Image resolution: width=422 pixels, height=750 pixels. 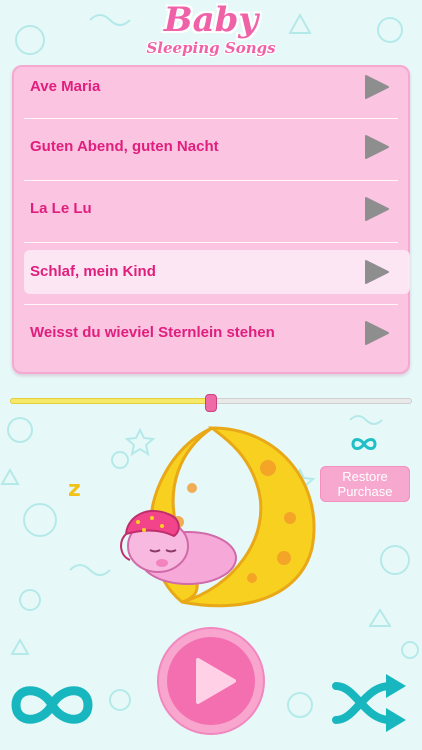 I want to click on sleep-z-icon: z, so click(x=74, y=489).